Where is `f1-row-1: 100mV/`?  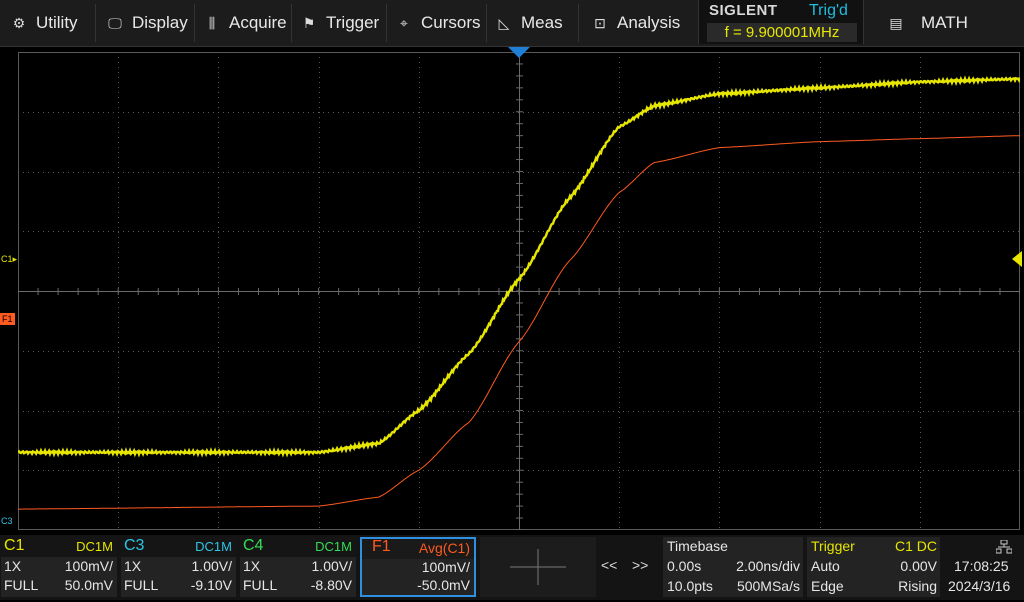
f1-row-1: 100mV/ is located at coordinates (418, 568).